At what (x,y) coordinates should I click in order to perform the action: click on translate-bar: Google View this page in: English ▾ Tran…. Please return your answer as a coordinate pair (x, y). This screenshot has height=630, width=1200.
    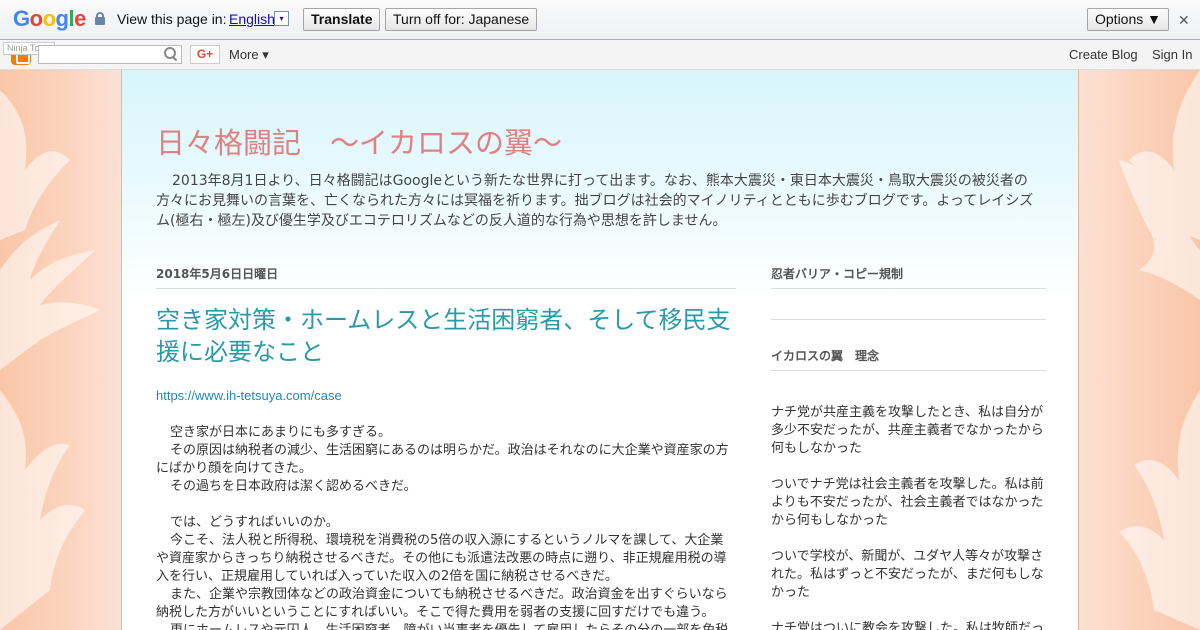
    Looking at the image, I should click on (600, 20).